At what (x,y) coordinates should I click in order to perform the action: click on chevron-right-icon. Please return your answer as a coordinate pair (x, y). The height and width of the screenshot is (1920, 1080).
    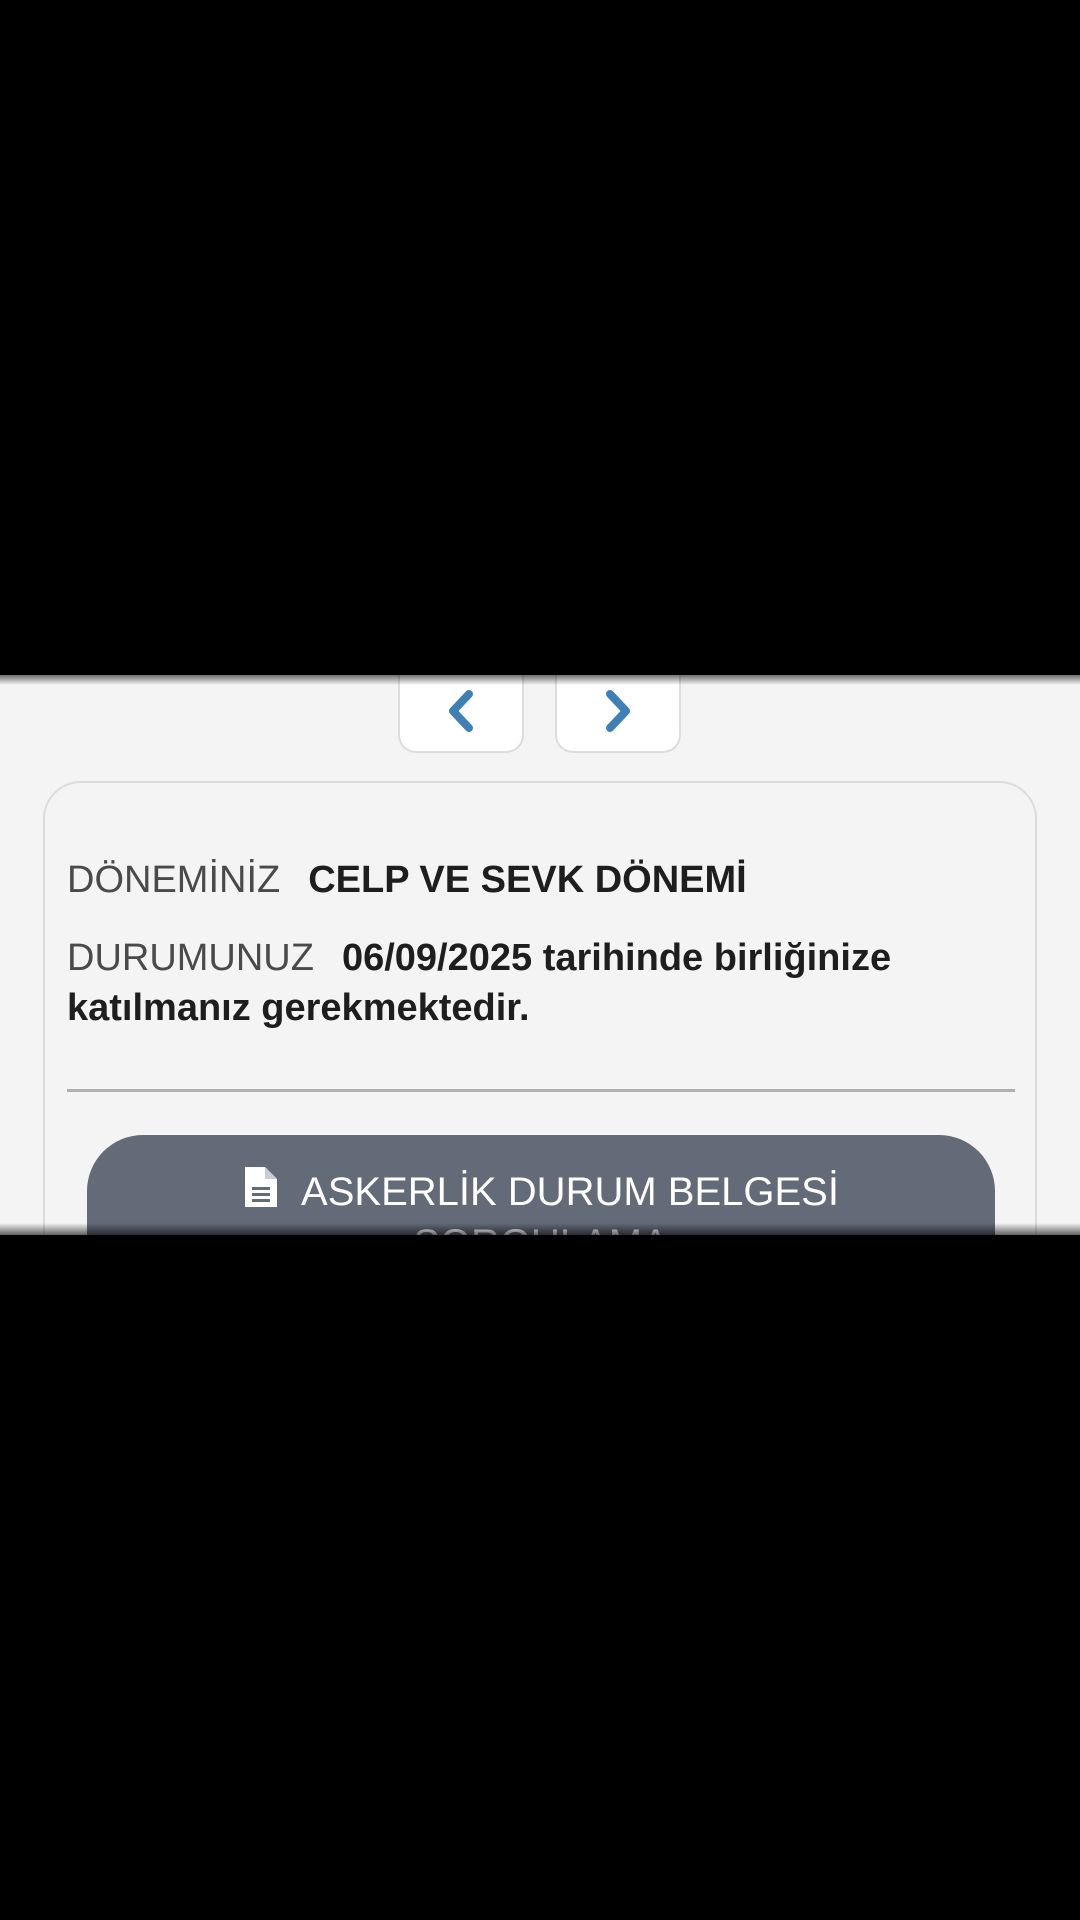
    Looking at the image, I should click on (618, 713).